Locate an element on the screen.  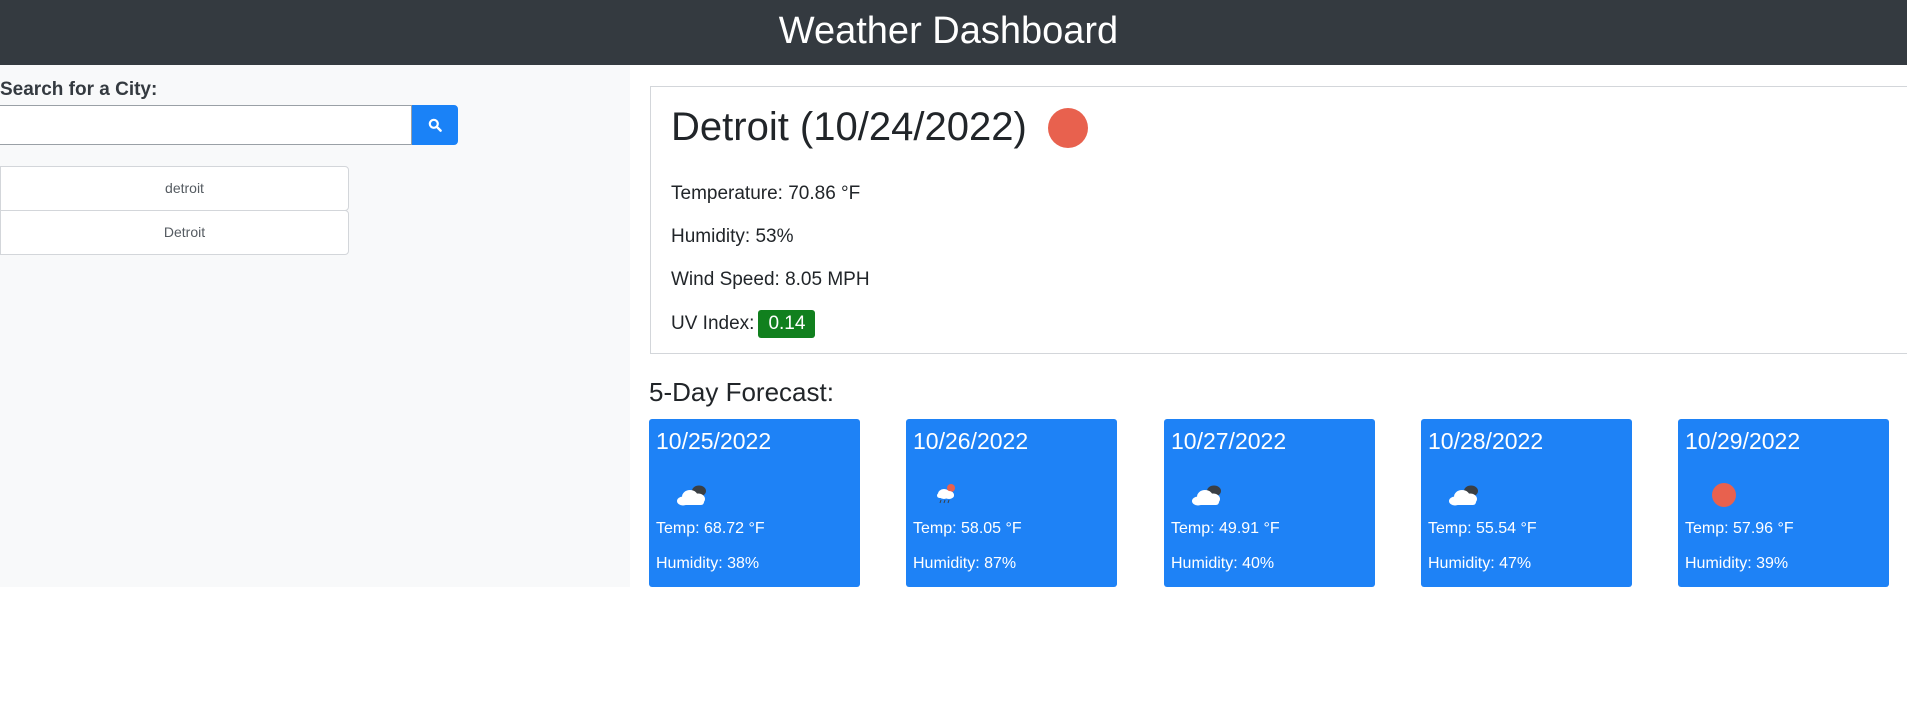
forecast-humidity: Humidity: 47% is located at coordinates (1480, 563).